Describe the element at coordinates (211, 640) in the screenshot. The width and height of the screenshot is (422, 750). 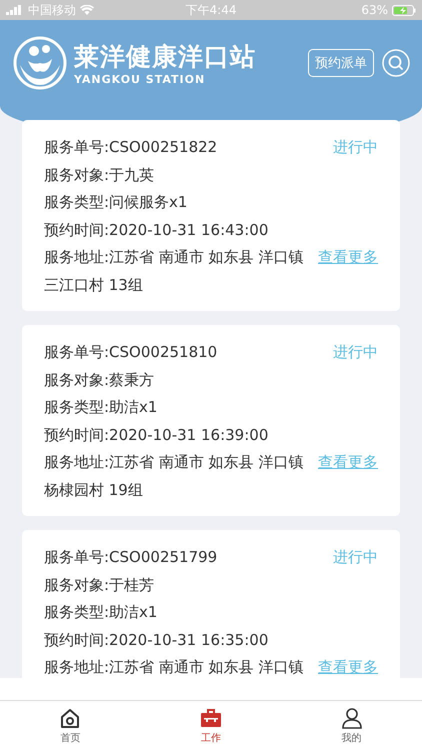
I see `order-field: 预约时间:2020-10-31 16:35:00` at that location.